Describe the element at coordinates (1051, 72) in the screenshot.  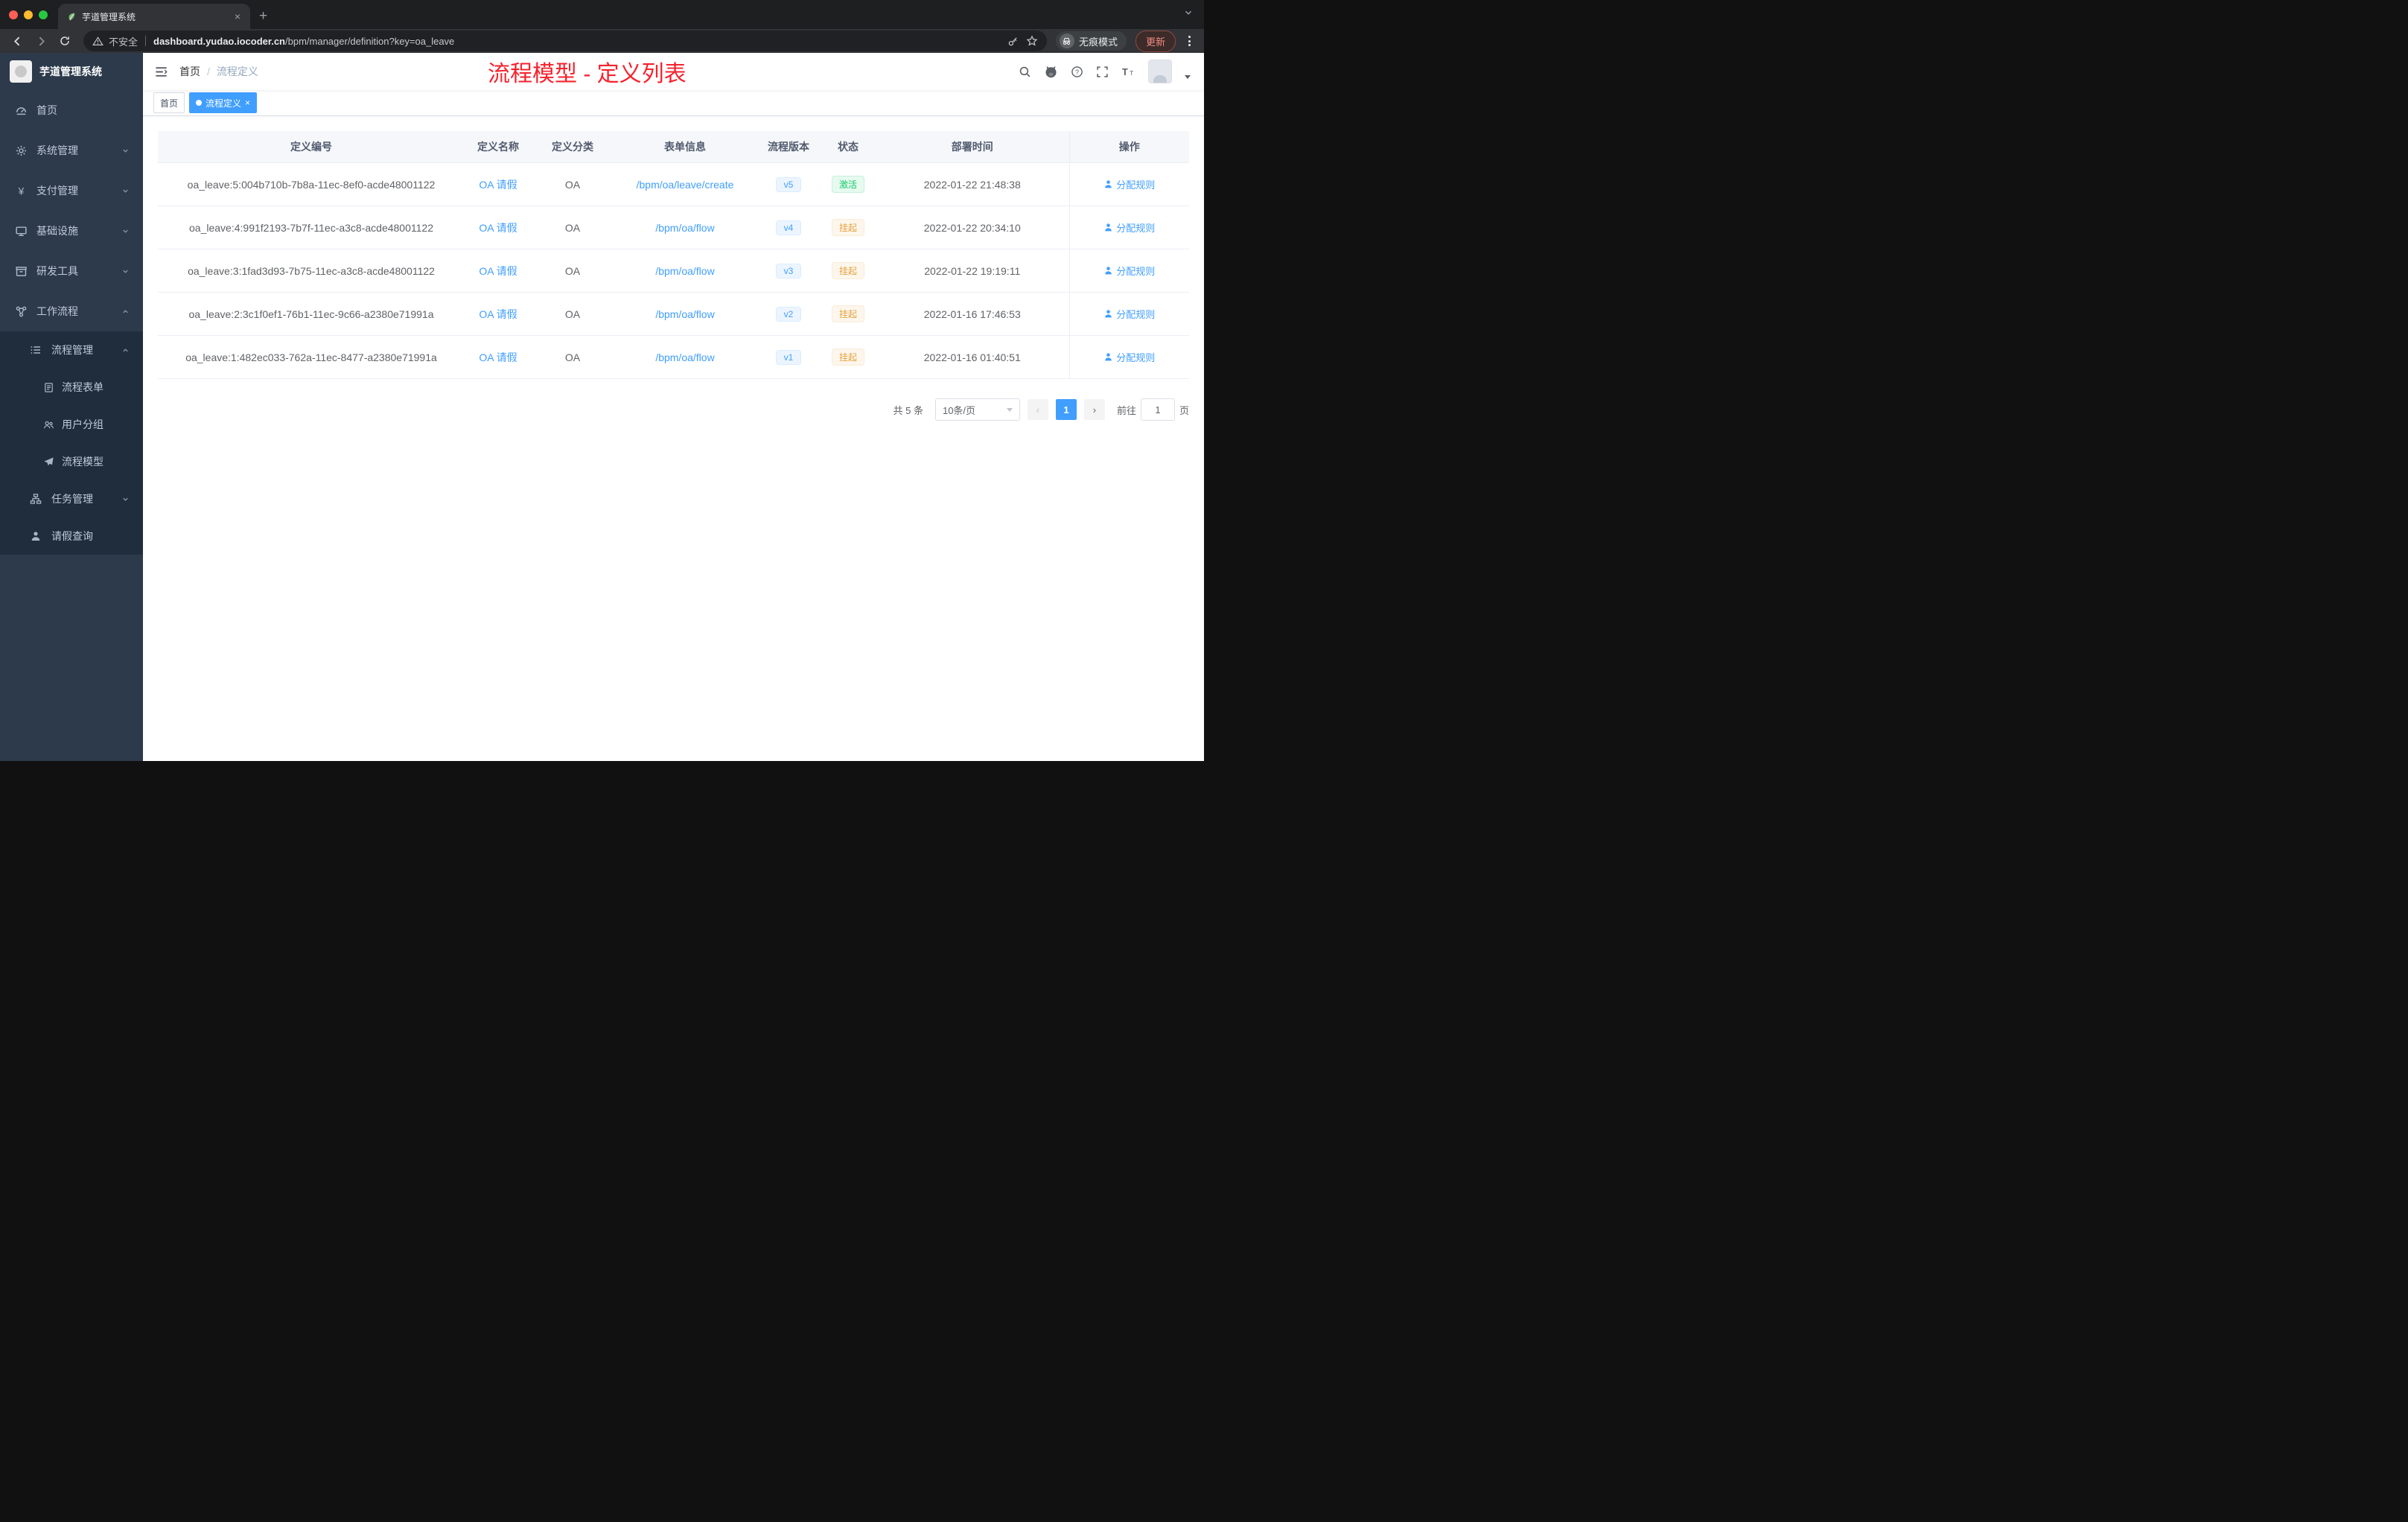
I see `github-icon` at that location.